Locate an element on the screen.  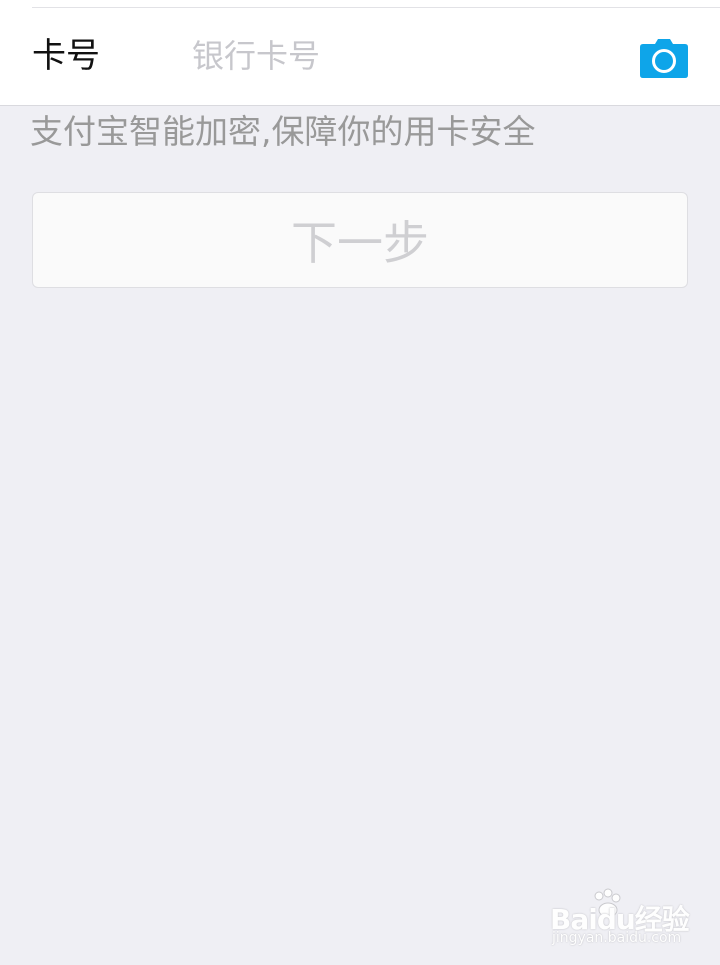
card-number-row: 卡号 is located at coordinates (360, 53).